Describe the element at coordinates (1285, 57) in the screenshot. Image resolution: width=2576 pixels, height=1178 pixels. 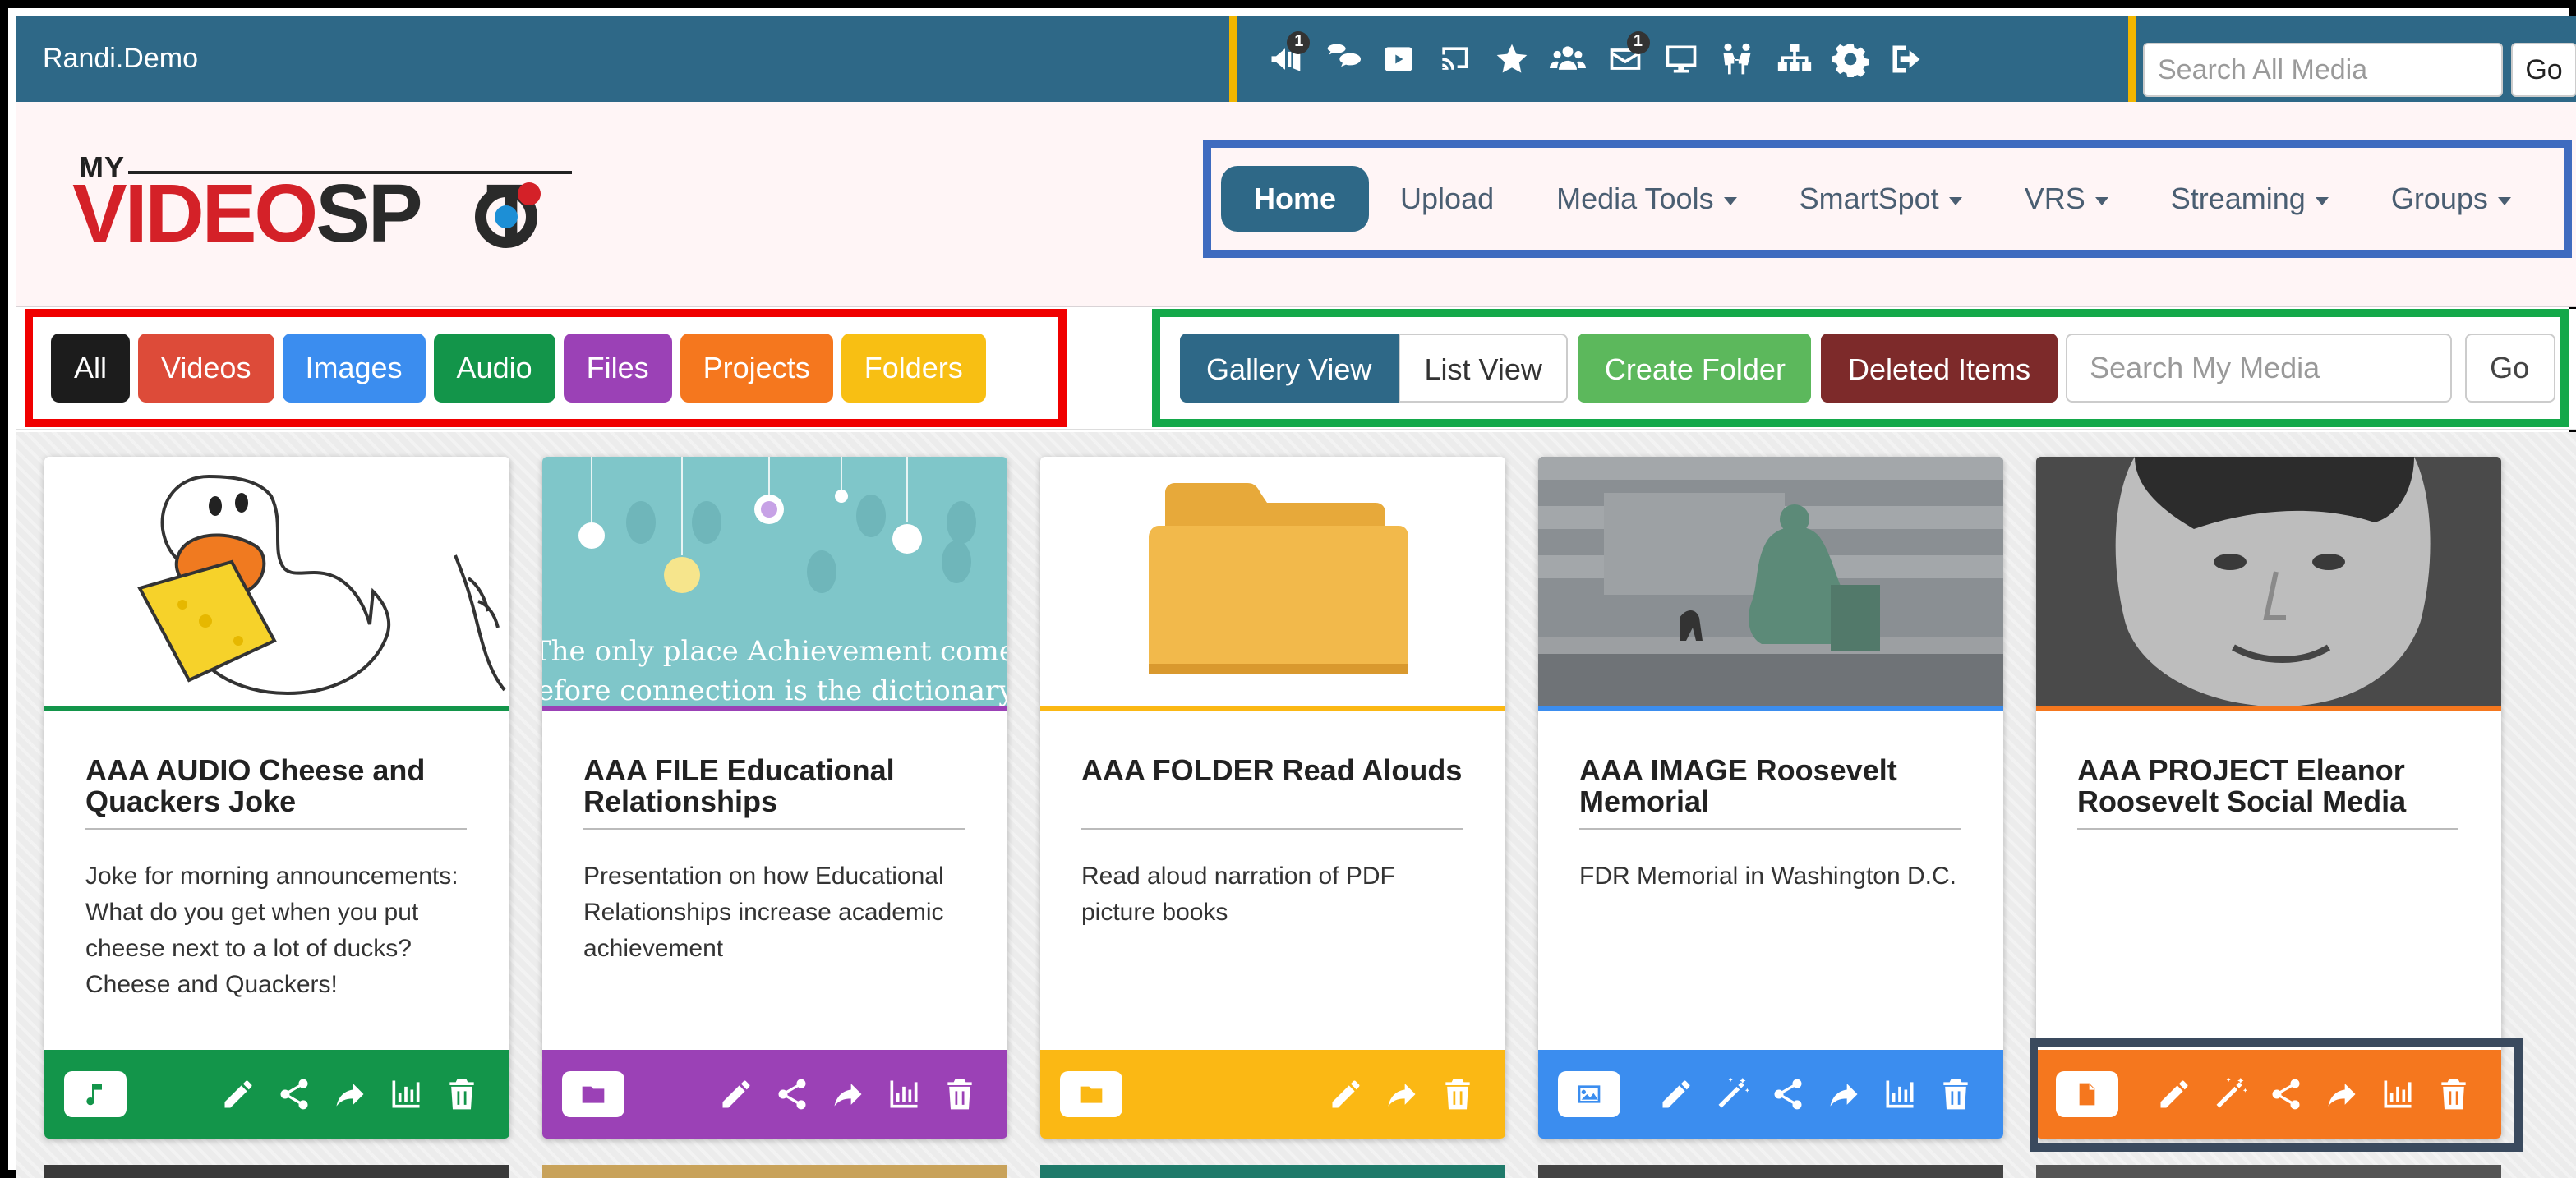
I see `announcements-icon: 1` at that location.